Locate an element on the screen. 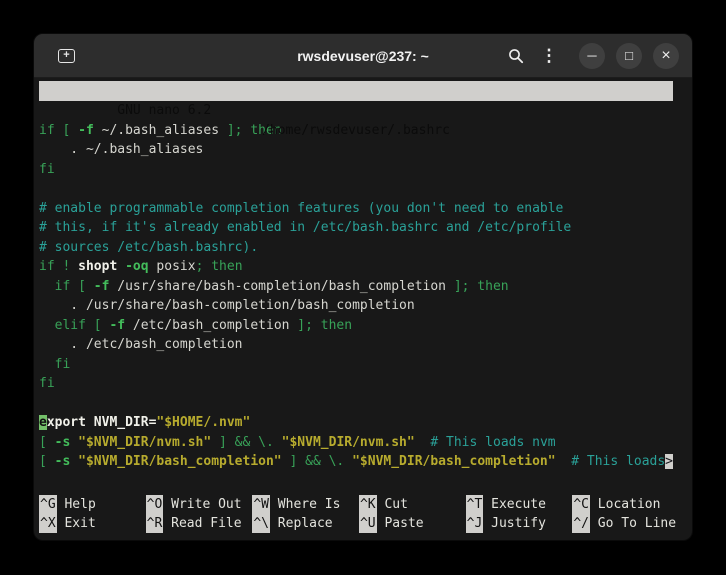 Image resolution: width=726 pixels, height=575 pixels. maximize-icon: □ is located at coordinates (629, 55).